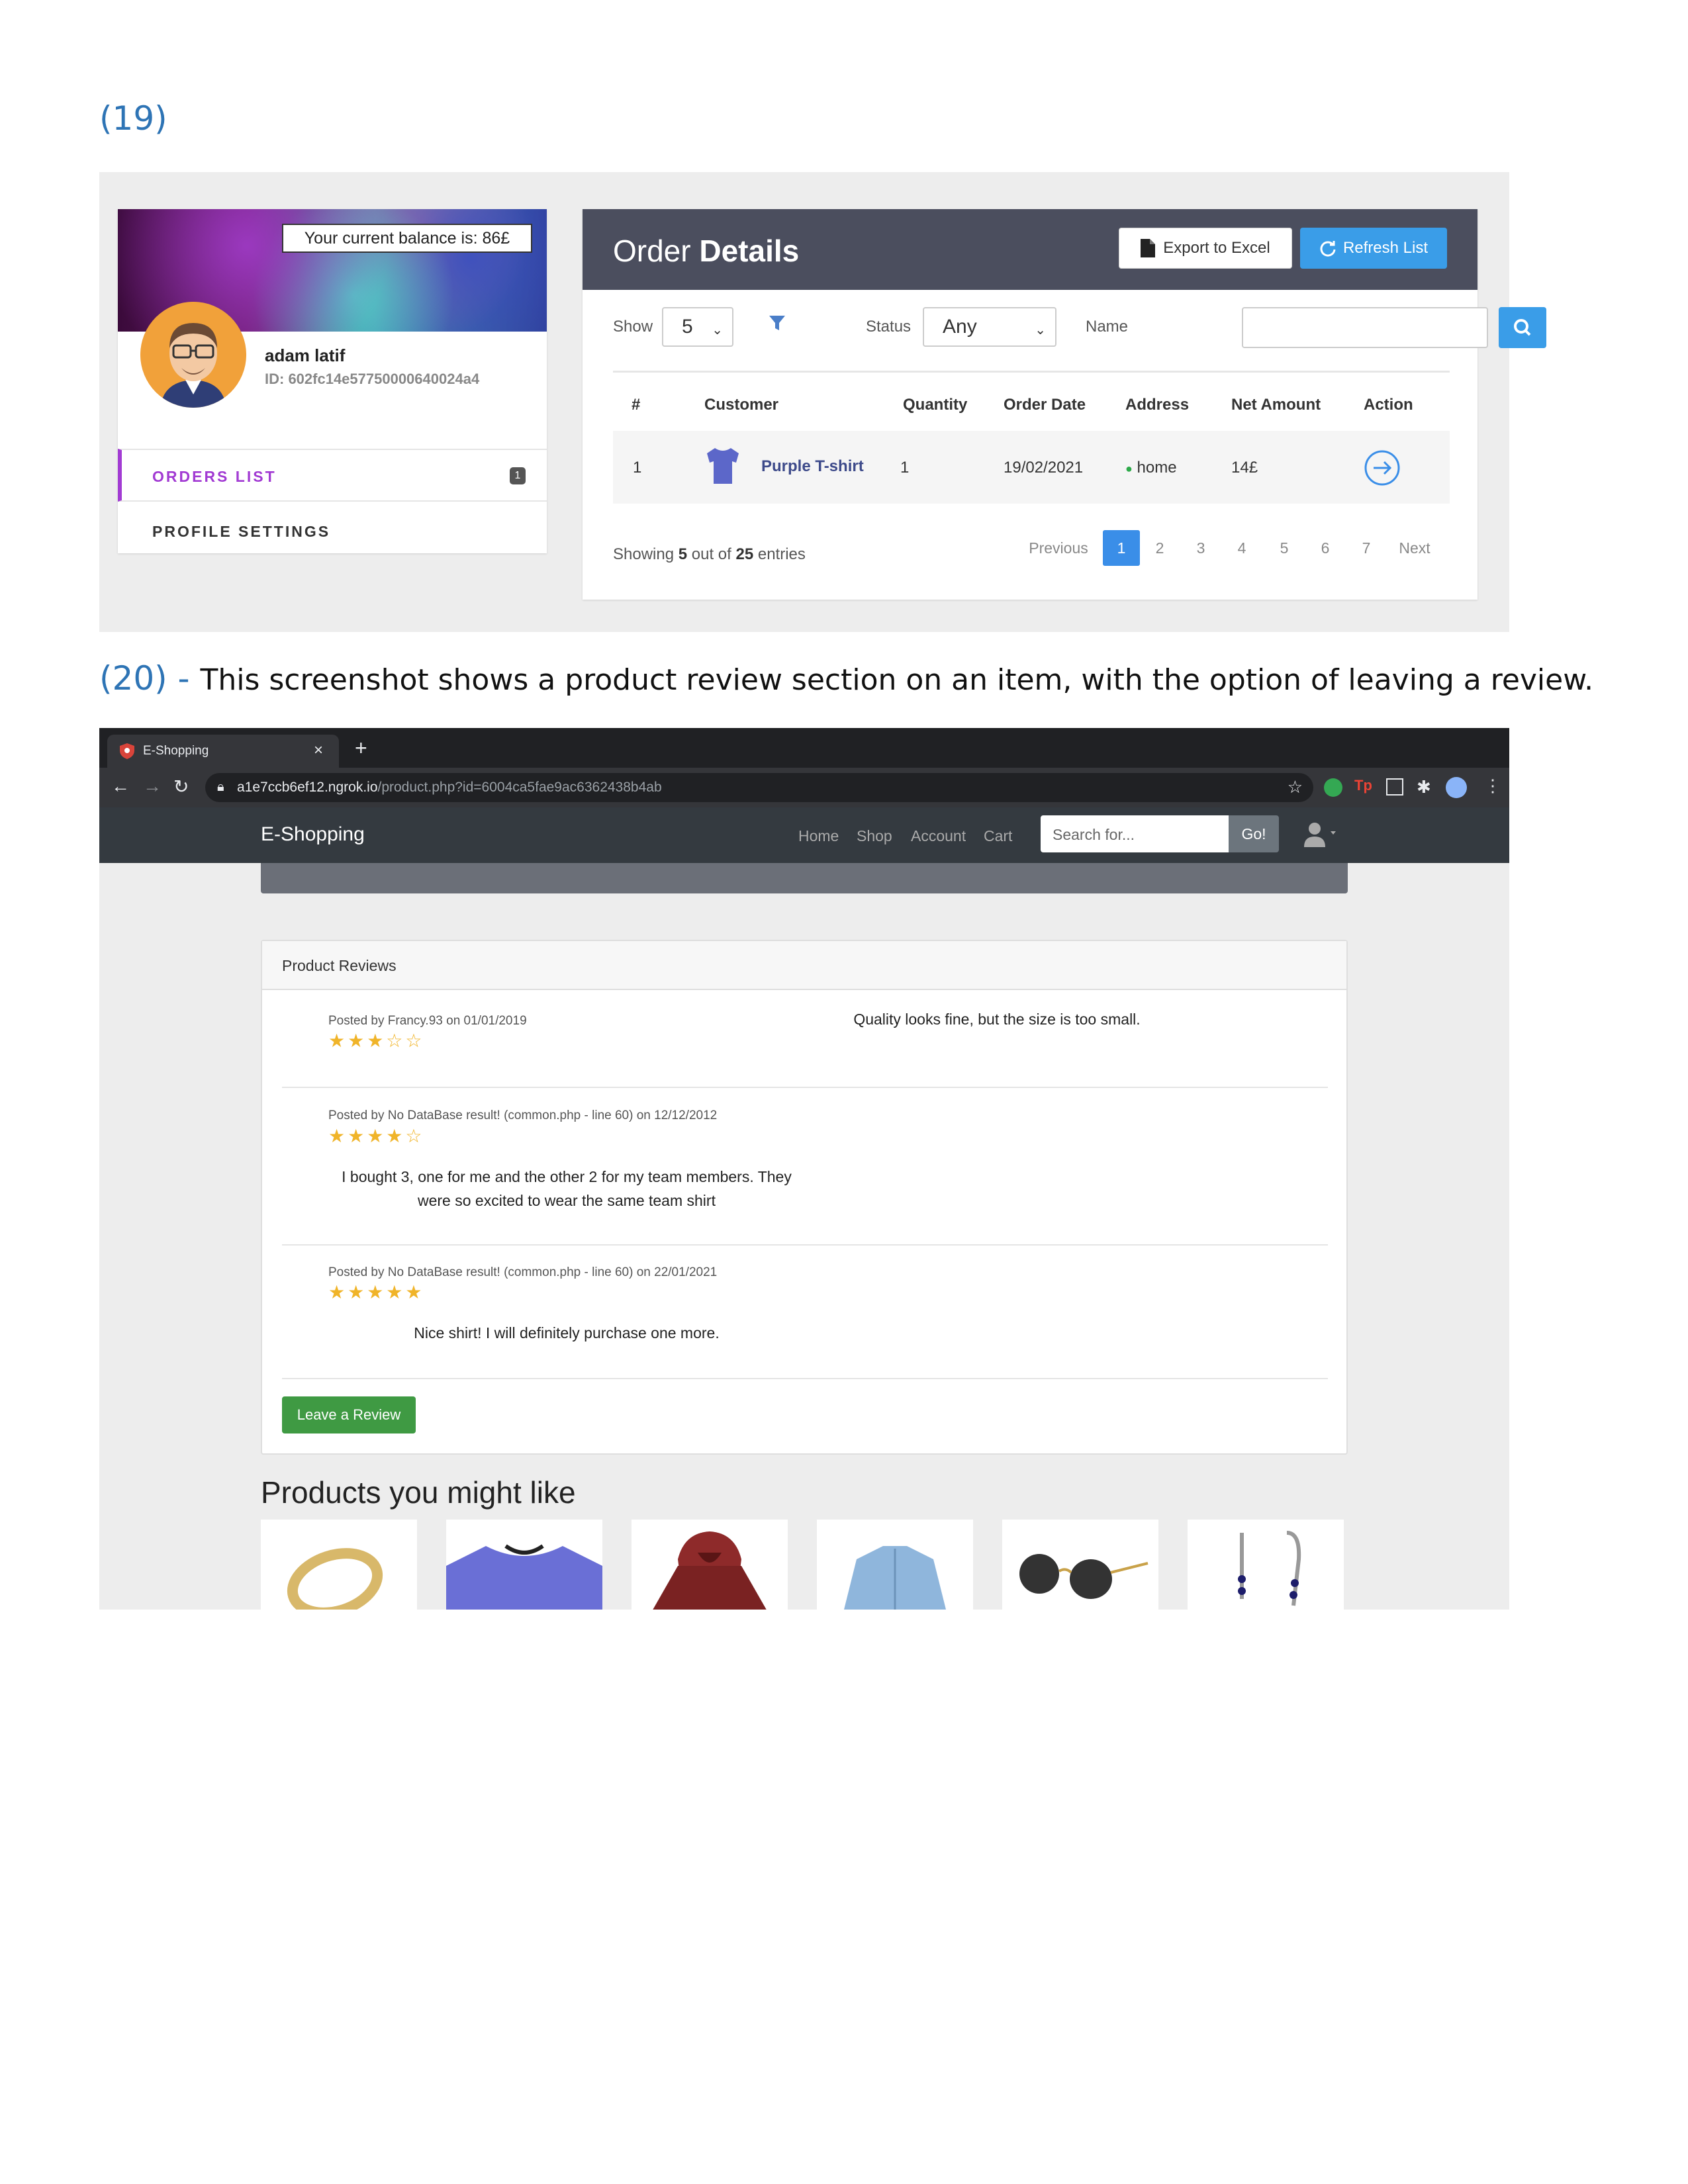  I want to click on refresh-icon, so click(1328, 249).